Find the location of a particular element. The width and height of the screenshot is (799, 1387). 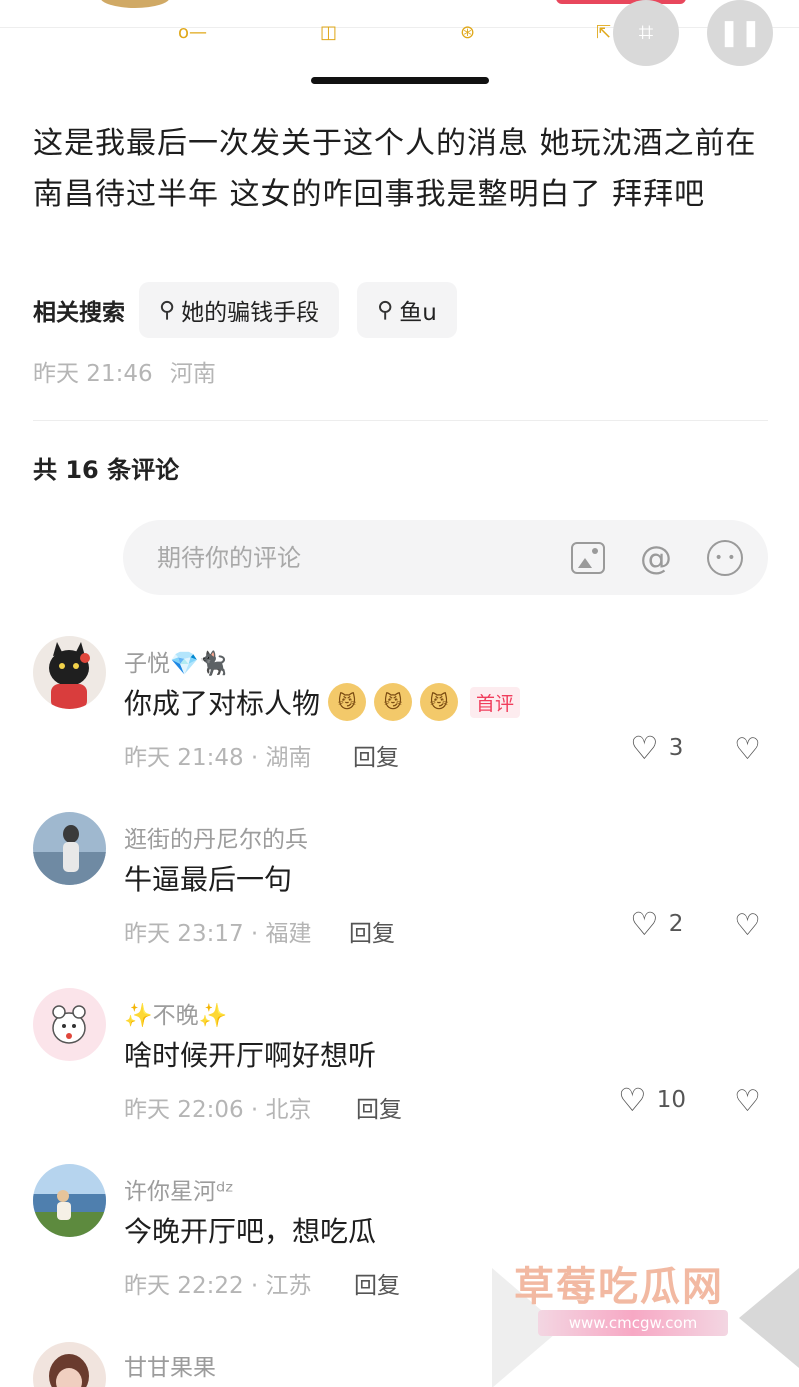

pause-icon: ❚❚ is located at coordinates (740, 33).